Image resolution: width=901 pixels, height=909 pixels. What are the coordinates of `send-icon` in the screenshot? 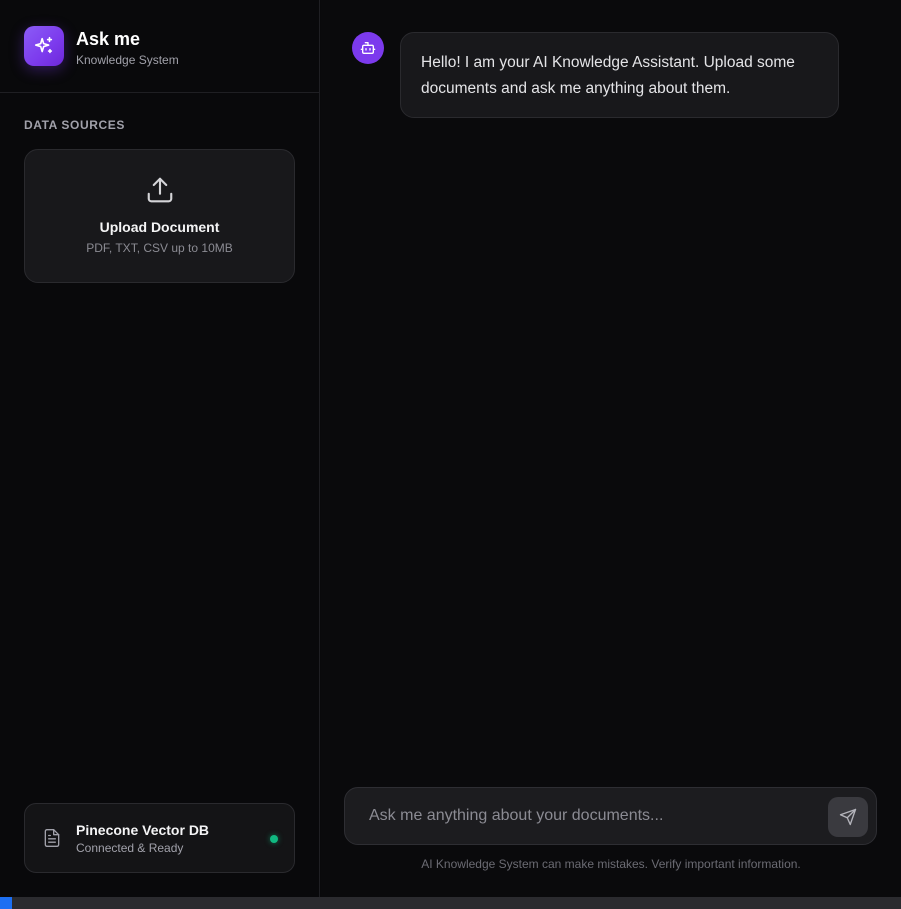 It's located at (848, 817).